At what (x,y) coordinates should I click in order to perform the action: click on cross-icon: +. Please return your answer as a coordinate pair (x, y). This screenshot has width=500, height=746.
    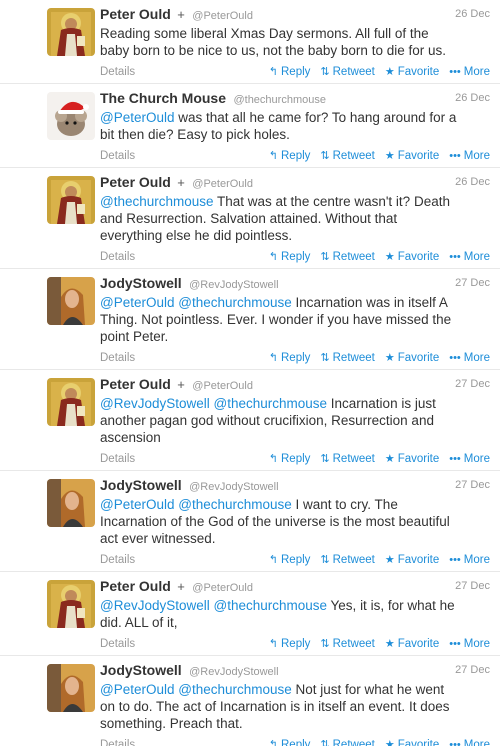
    Looking at the image, I should click on (181, 384).